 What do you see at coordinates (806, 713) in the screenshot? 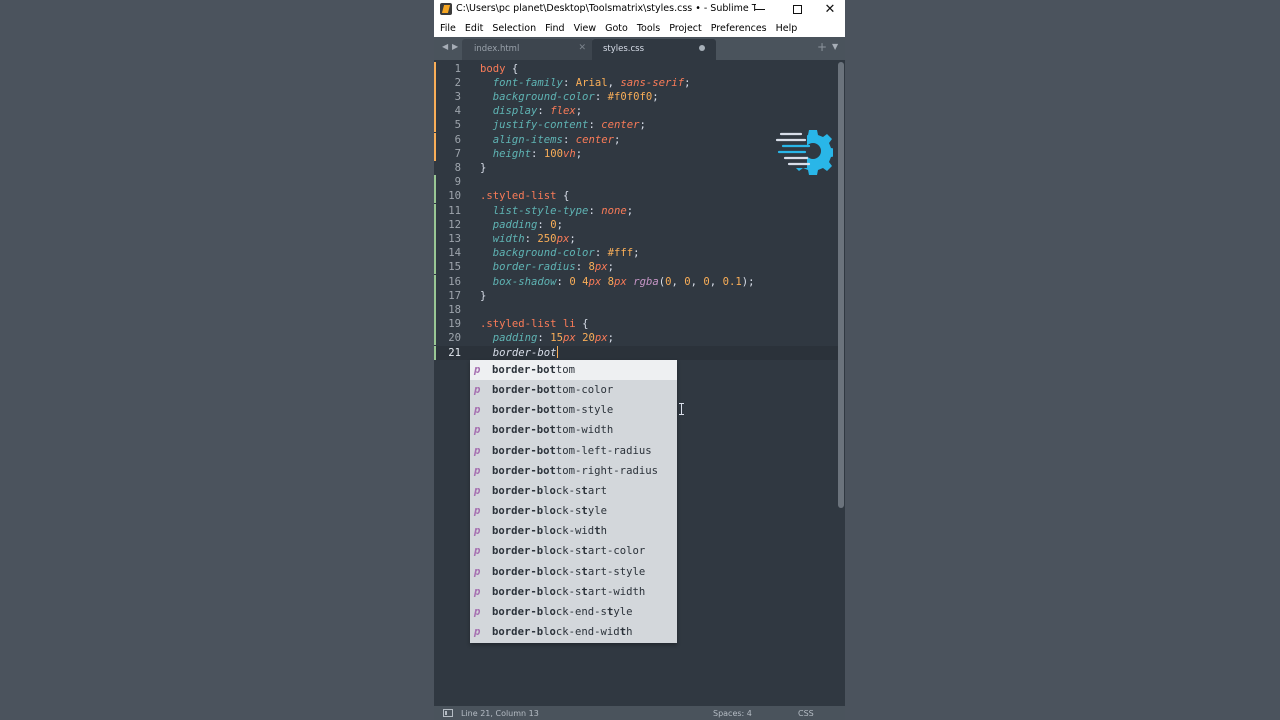
I see `syntax-setting: CSS` at bounding box center [806, 713].